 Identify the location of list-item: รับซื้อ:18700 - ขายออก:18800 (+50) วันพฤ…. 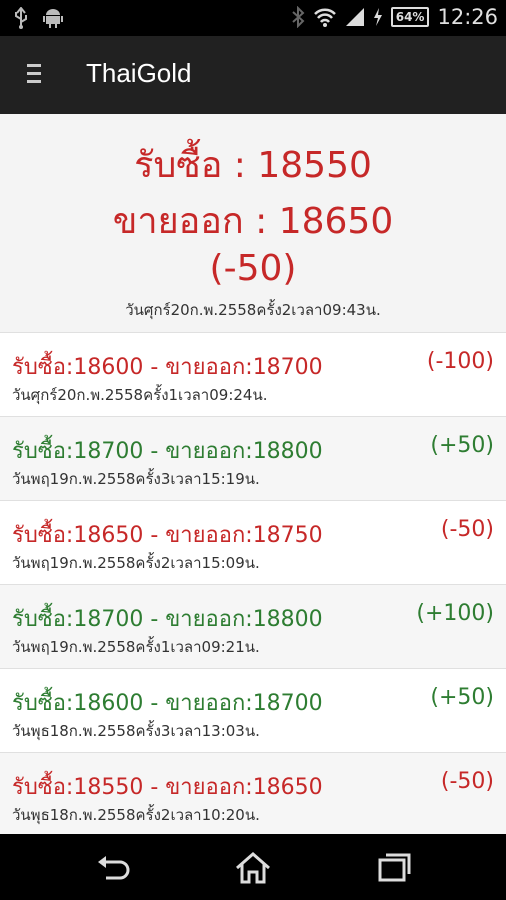
(253, 458).